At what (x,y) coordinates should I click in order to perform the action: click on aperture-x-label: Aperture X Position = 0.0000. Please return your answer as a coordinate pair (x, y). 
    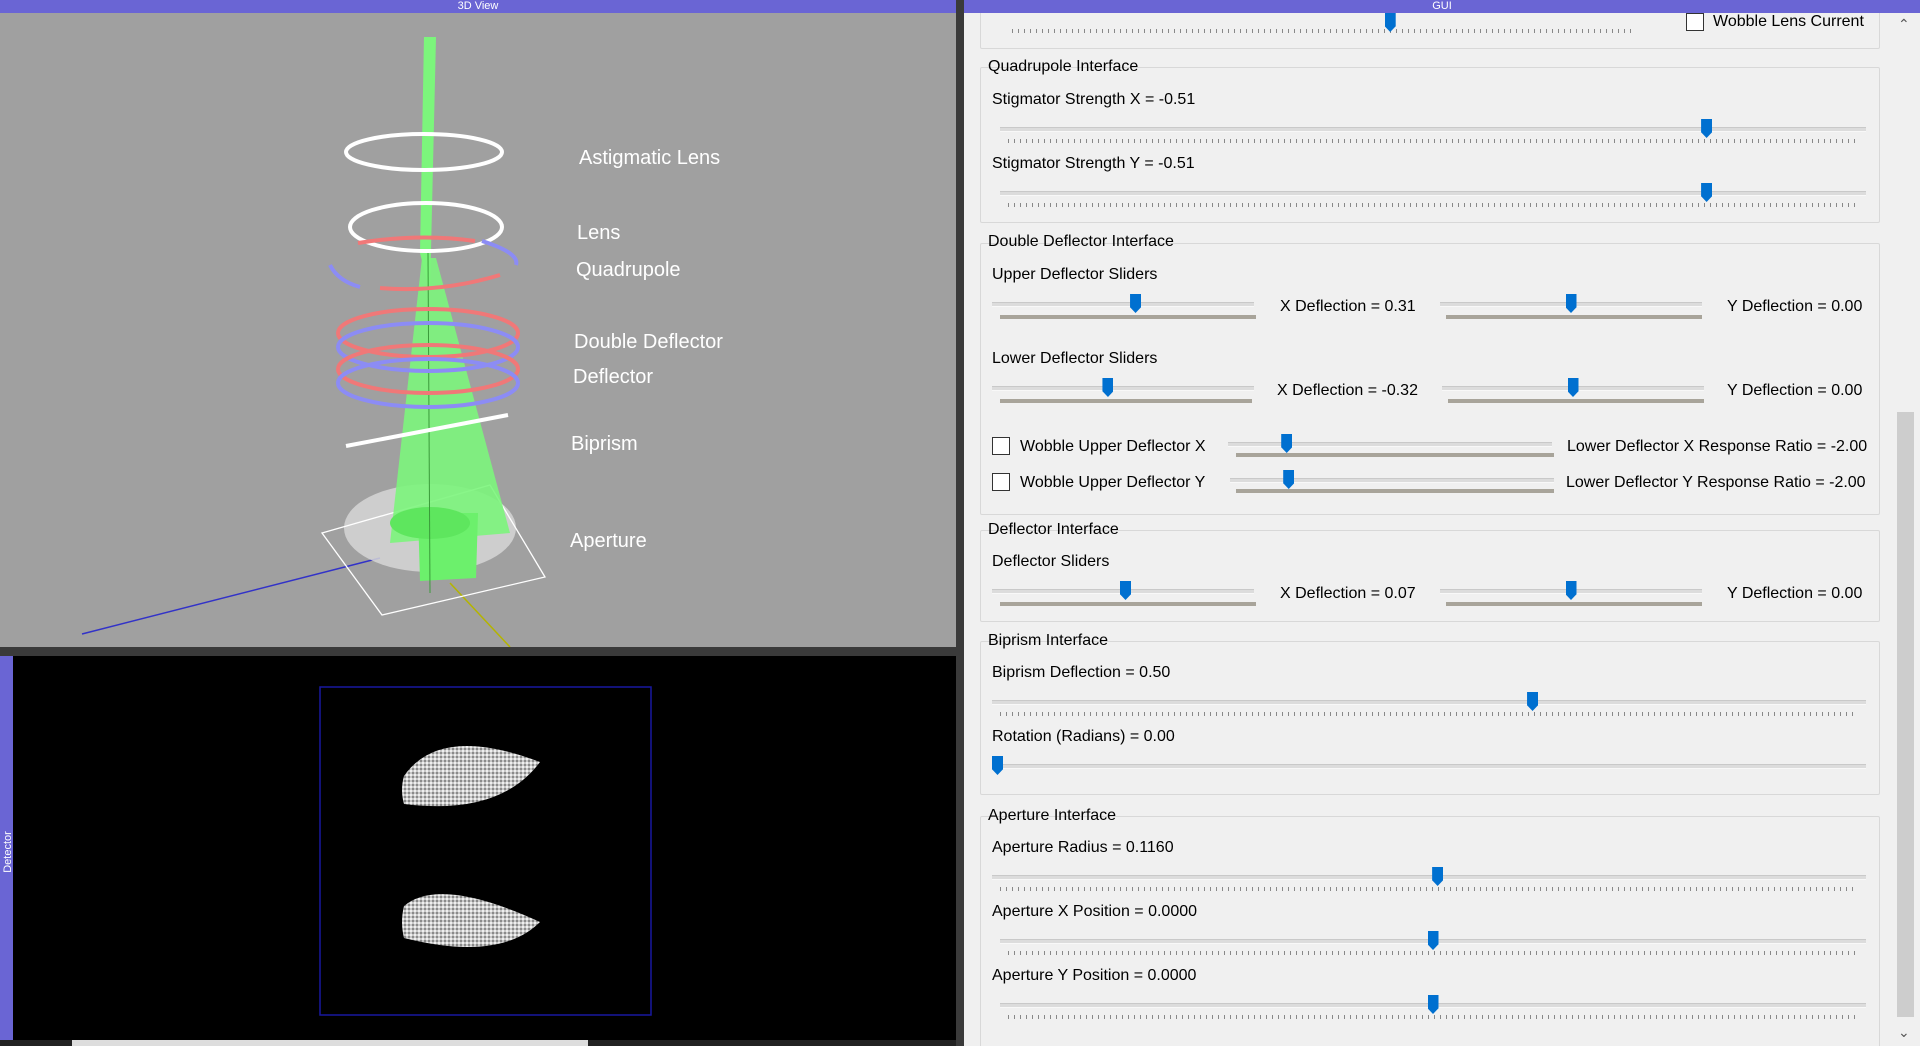
    Looking at the image, I should click on (1095, 911).